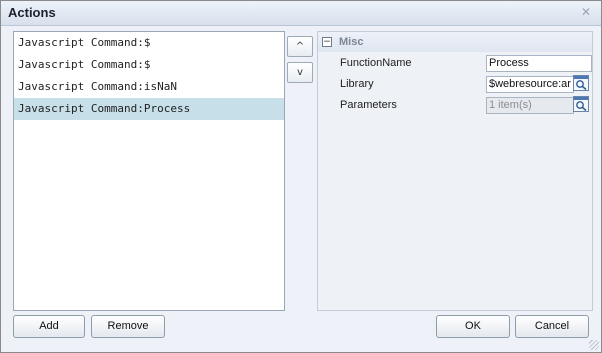 This screenshot has height=353, width=602. What do you see at coordinates (455, 42) in the screenshot?
I see `category-row-misc: − Misc` at bounding box center [455, 42].